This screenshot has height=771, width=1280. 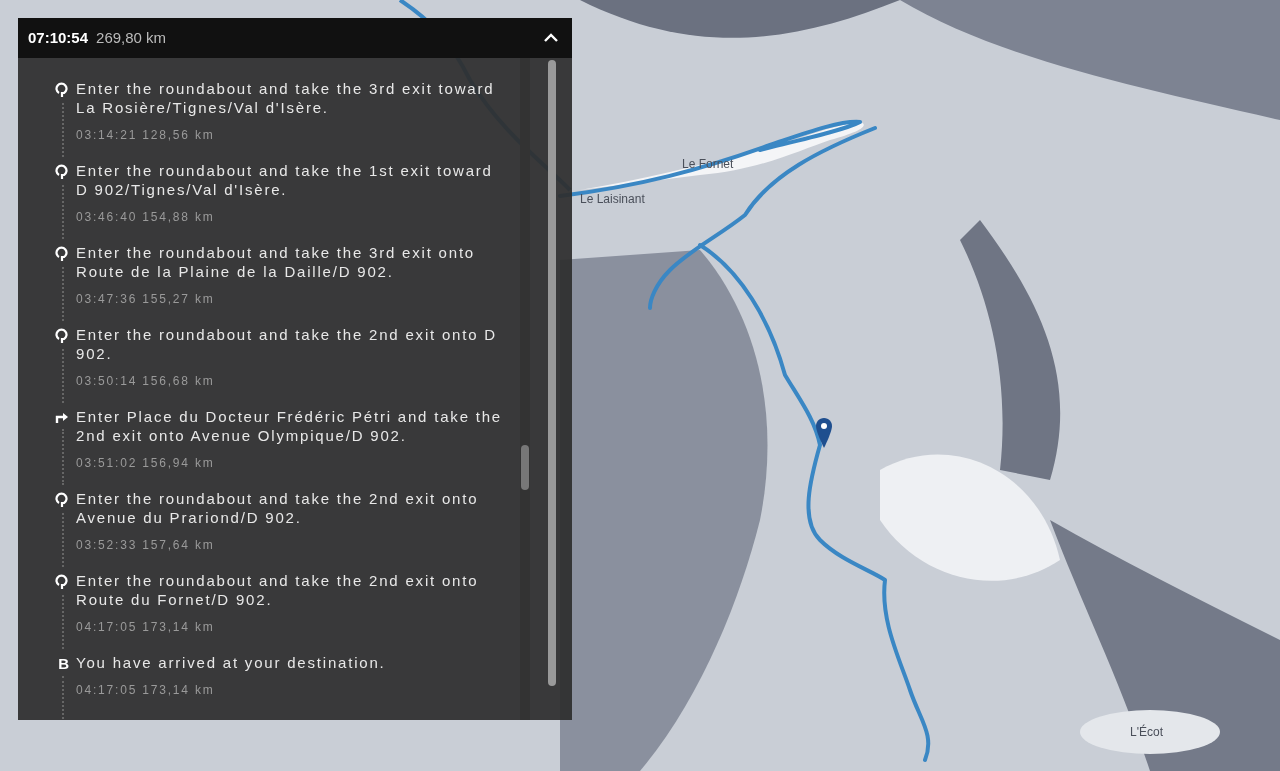 I want to click on chevron-icon, so click(x=551, y=38).